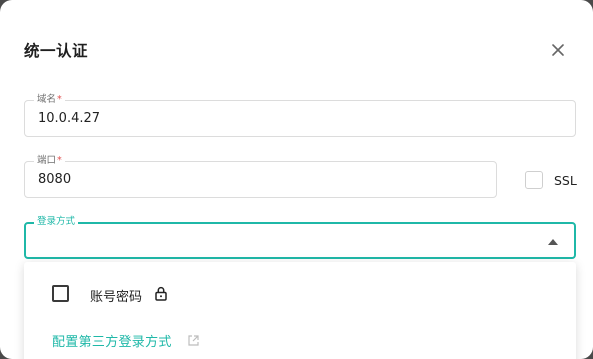  I want to click on login-method-select: 登录方式, so click(300, 237).